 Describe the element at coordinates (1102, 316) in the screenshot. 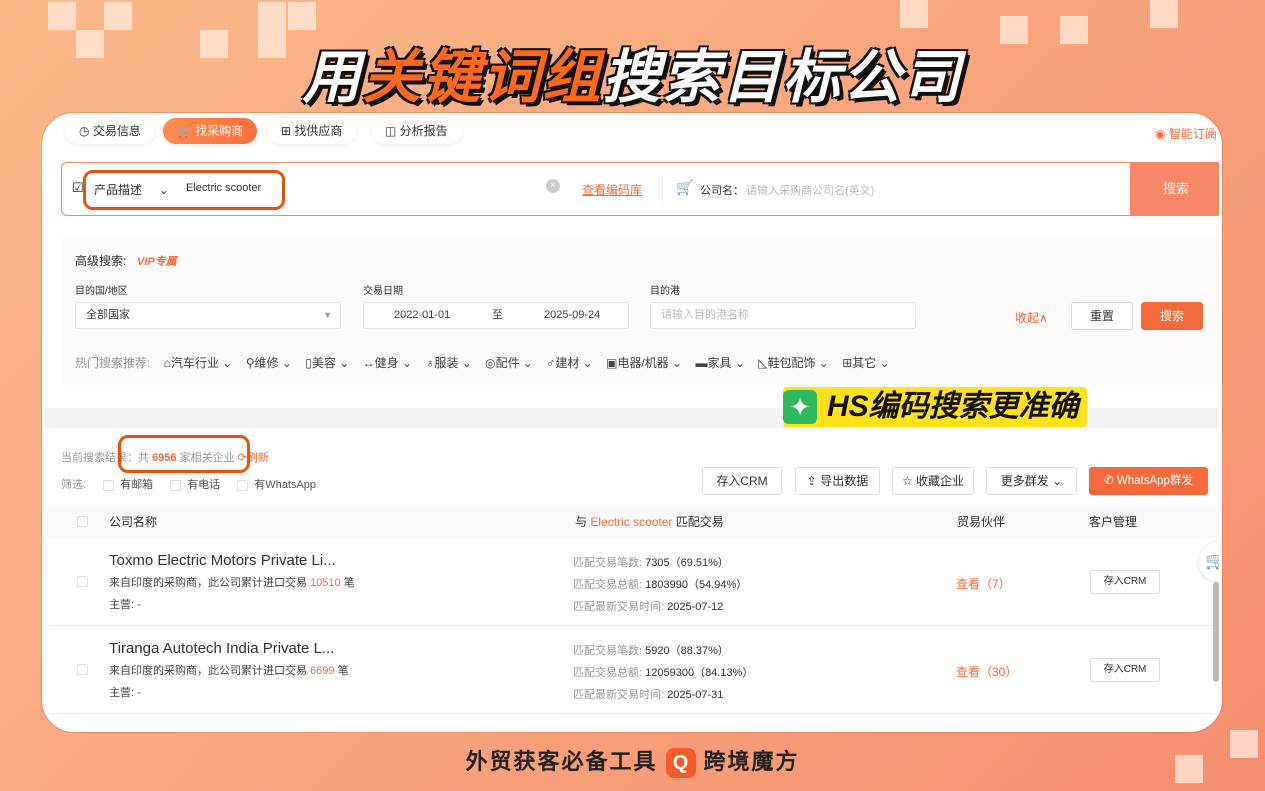

I see `reset-button: 重置` at that location.